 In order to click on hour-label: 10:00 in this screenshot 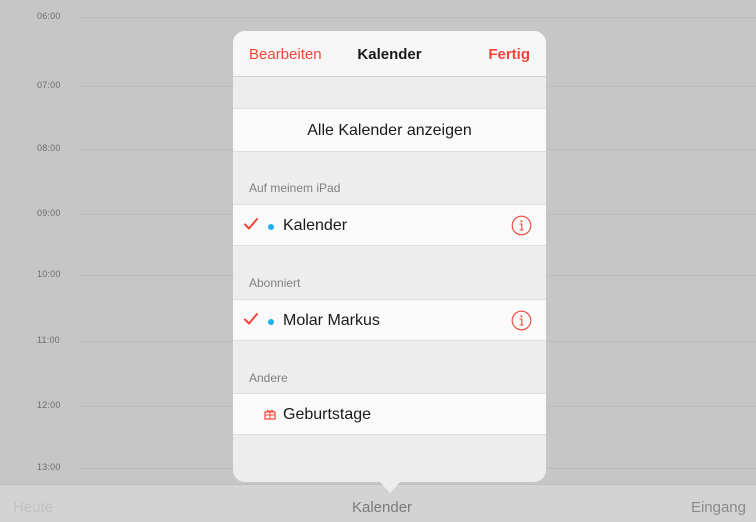, I will do `click(49, 274)`.